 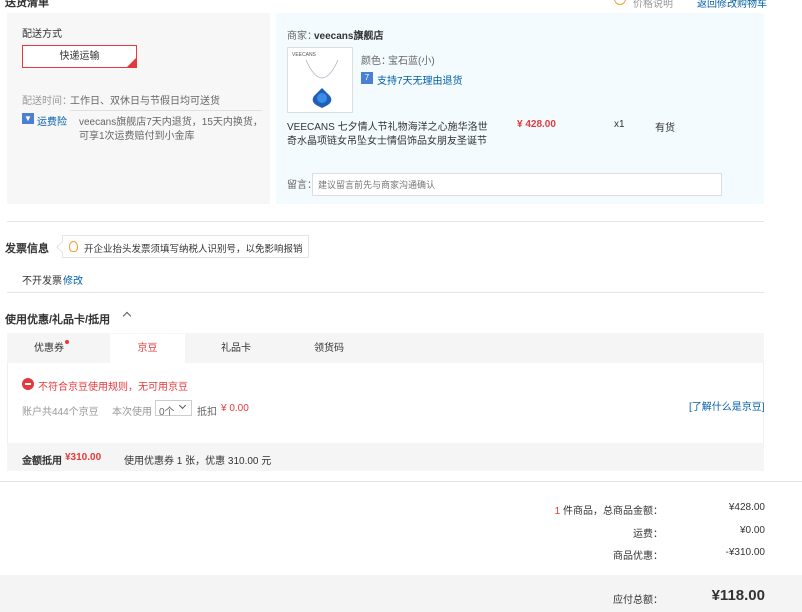 I want to click on summary-text: 使用优惠券 1 张，优惠 310.00 元, so click(x=198, y=461).